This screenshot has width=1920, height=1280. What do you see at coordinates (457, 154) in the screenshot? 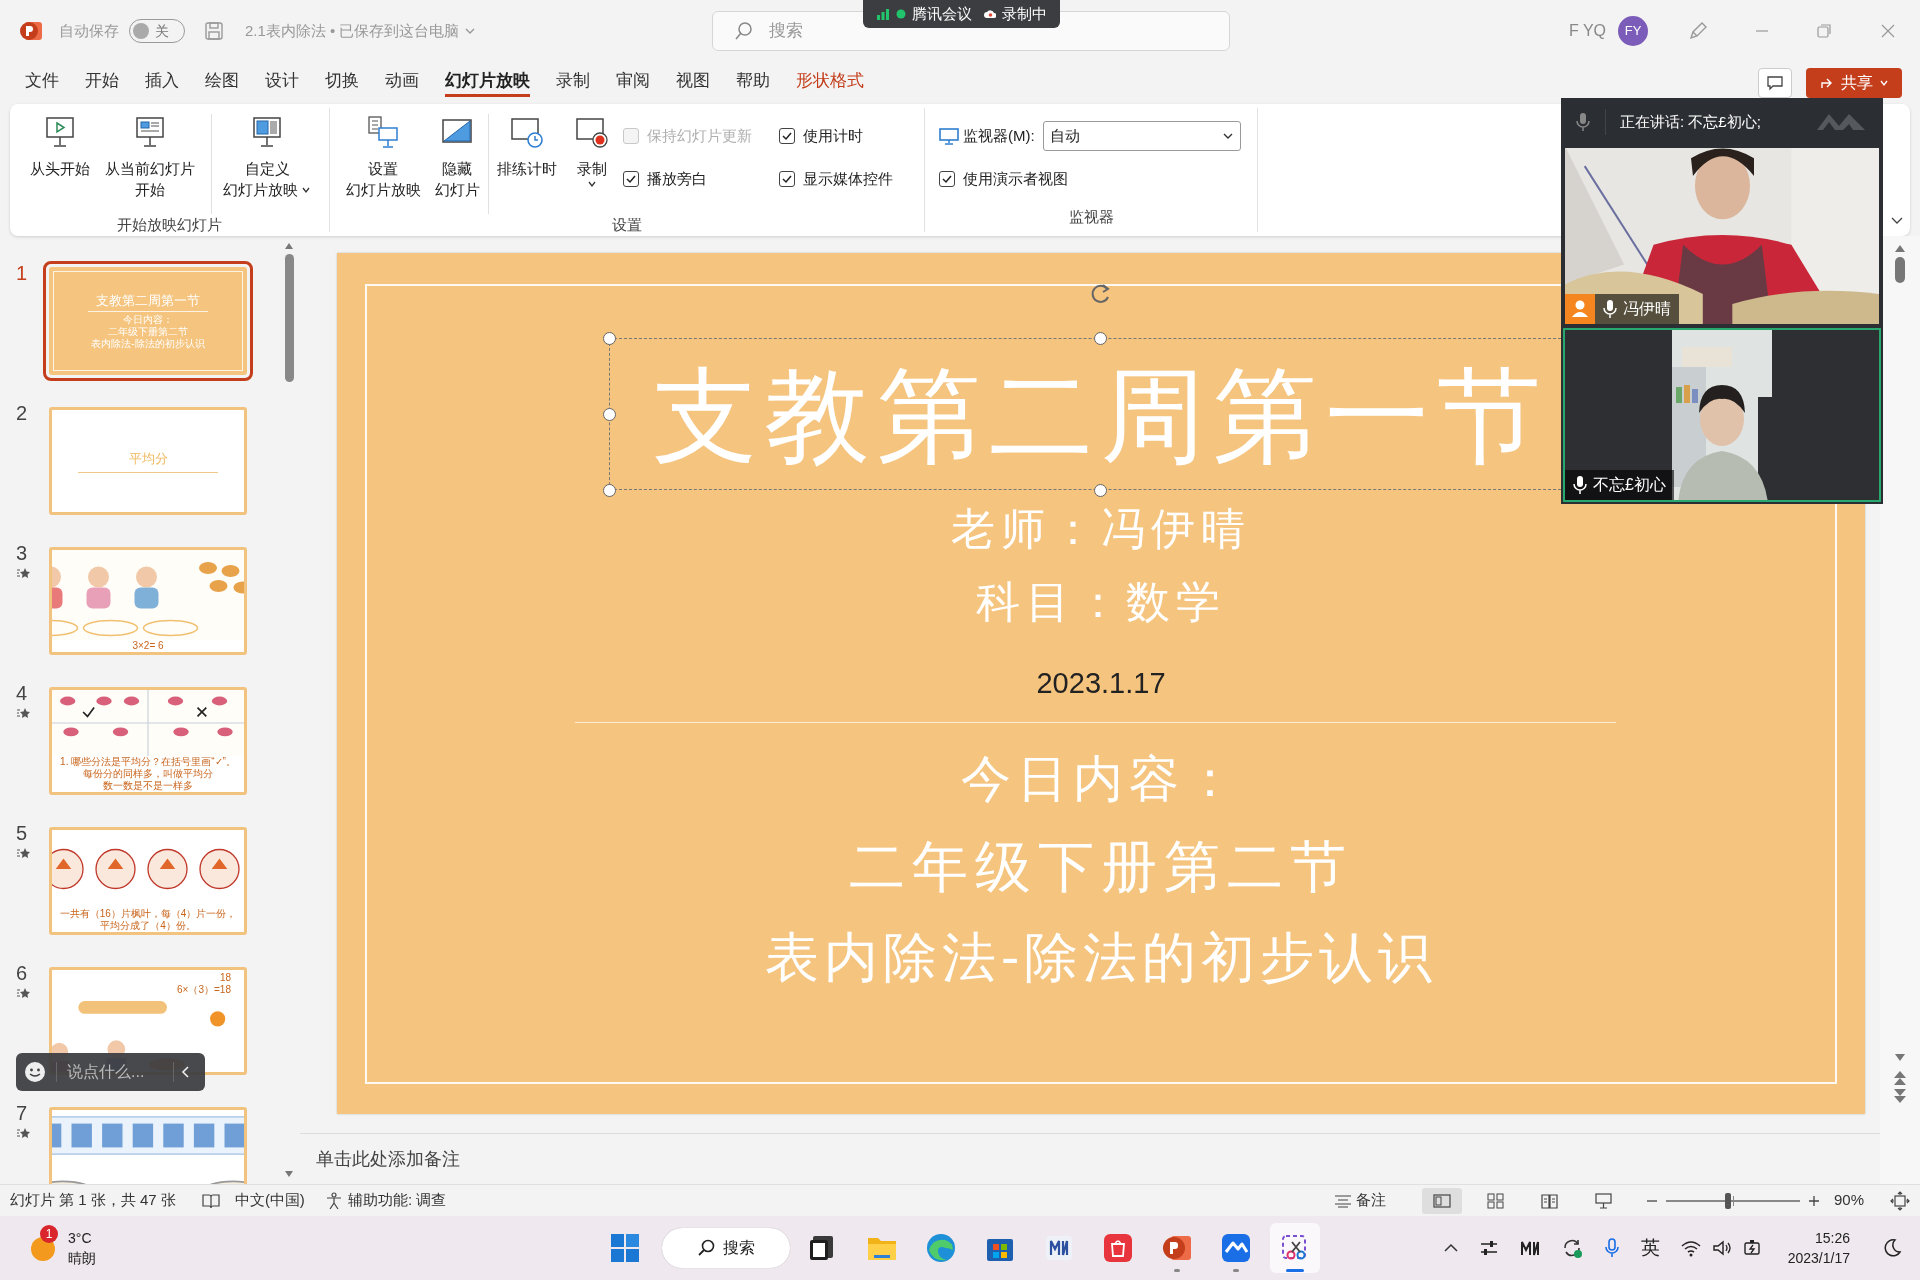
I see `ribbon-button: 隐藏 幻灯片` at bounding box center [457, 154].